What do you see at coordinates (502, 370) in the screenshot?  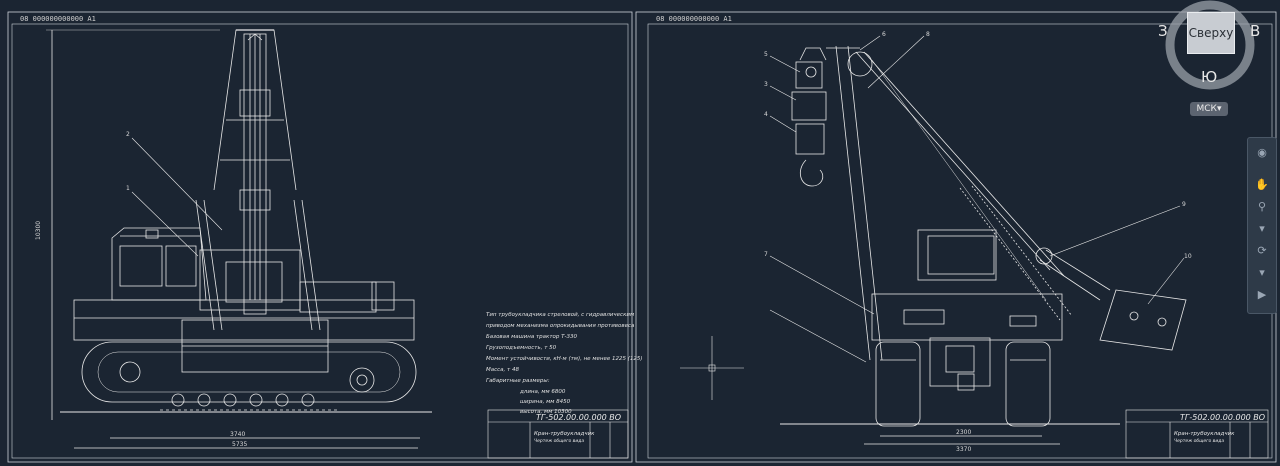 I see `svg-text:Масса, т: Масса, т 48` at bounding box center [502, 370].